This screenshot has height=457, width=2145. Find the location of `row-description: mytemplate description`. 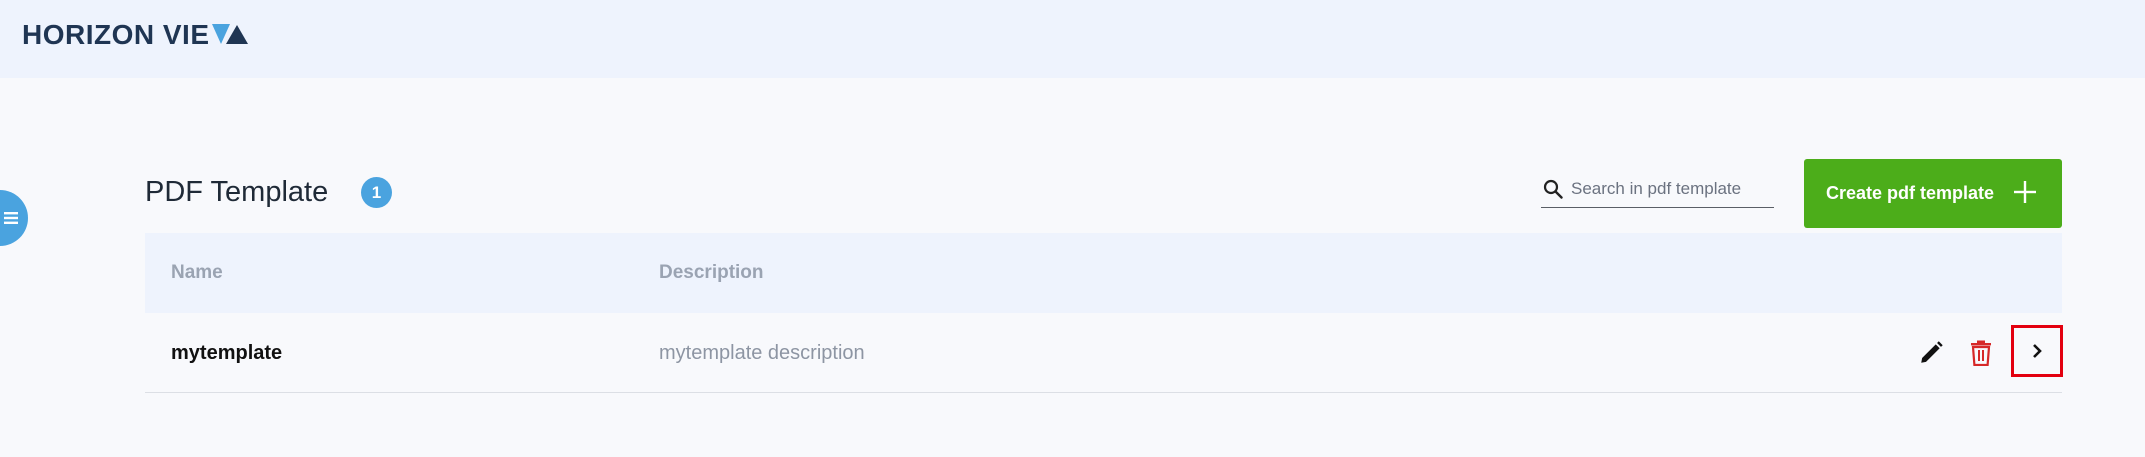

row-description: mytemplate description is located at coordinates (762, 352).